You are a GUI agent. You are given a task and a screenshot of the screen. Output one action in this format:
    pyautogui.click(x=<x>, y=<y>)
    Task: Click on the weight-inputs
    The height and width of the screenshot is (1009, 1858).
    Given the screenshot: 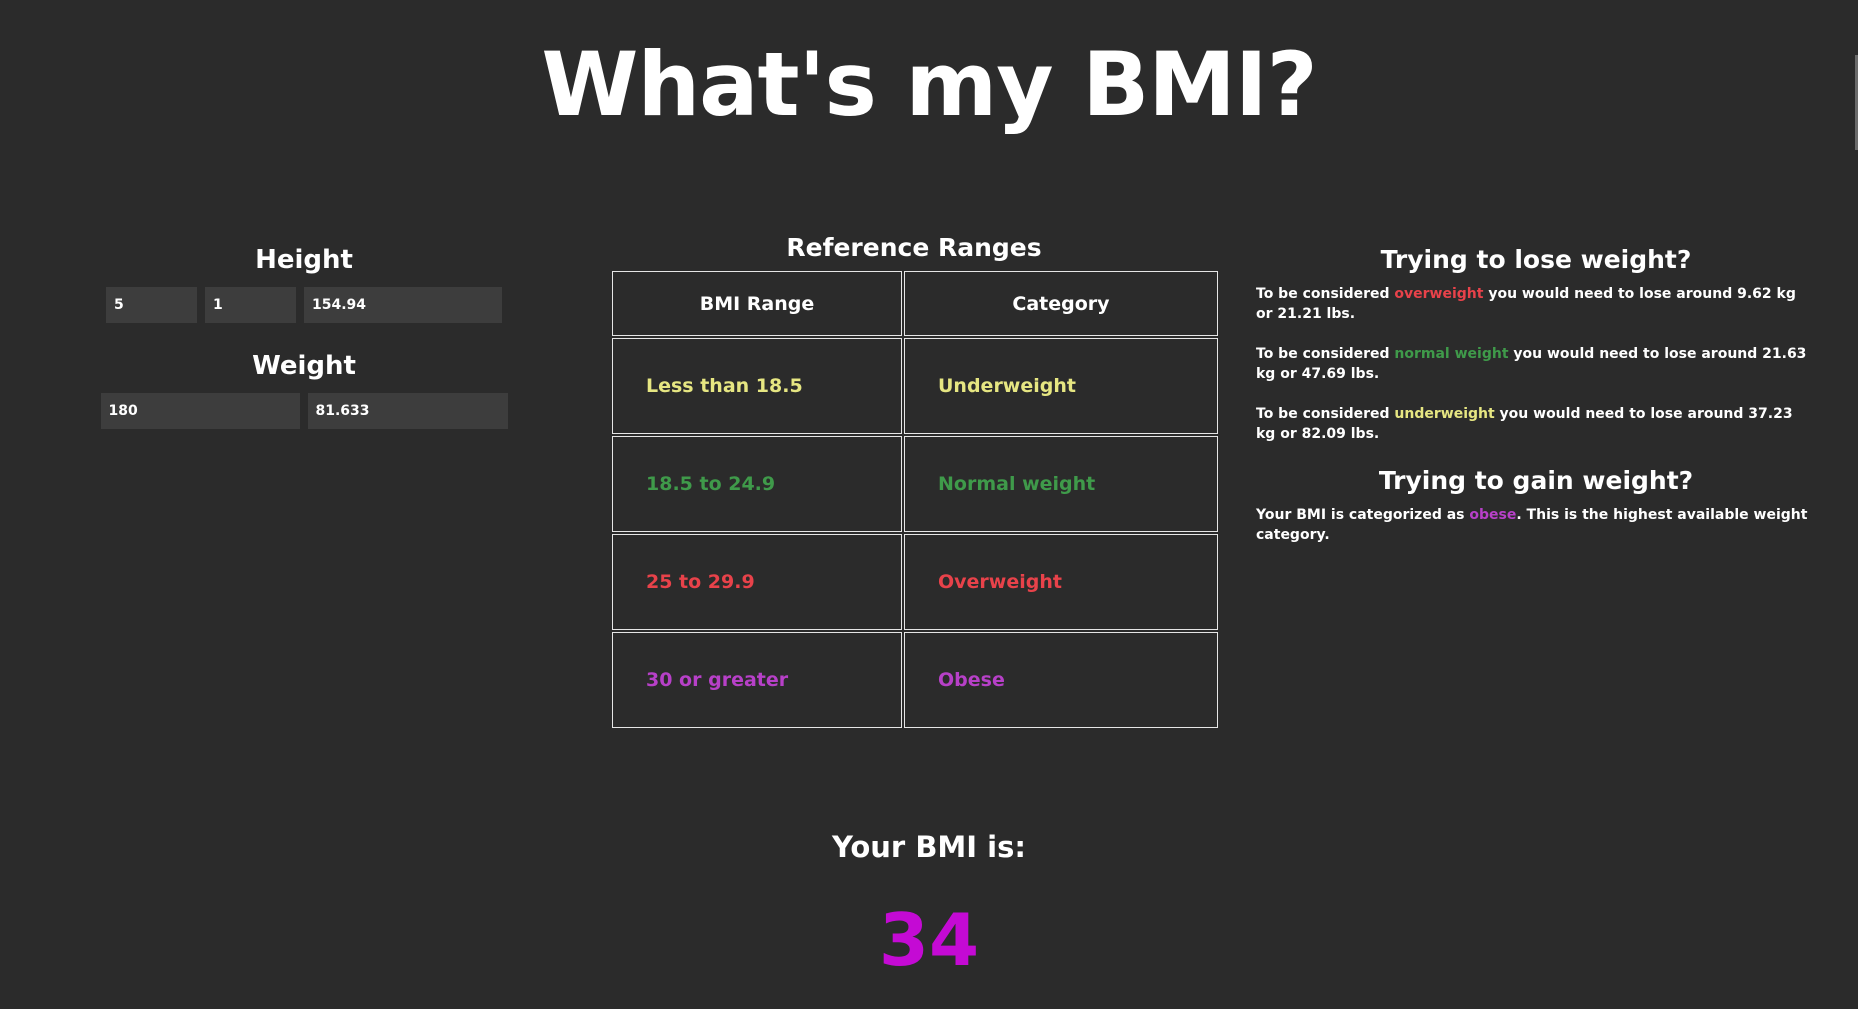 What is the action you would take?
    pyautogui.click(x=304, y=411)
    